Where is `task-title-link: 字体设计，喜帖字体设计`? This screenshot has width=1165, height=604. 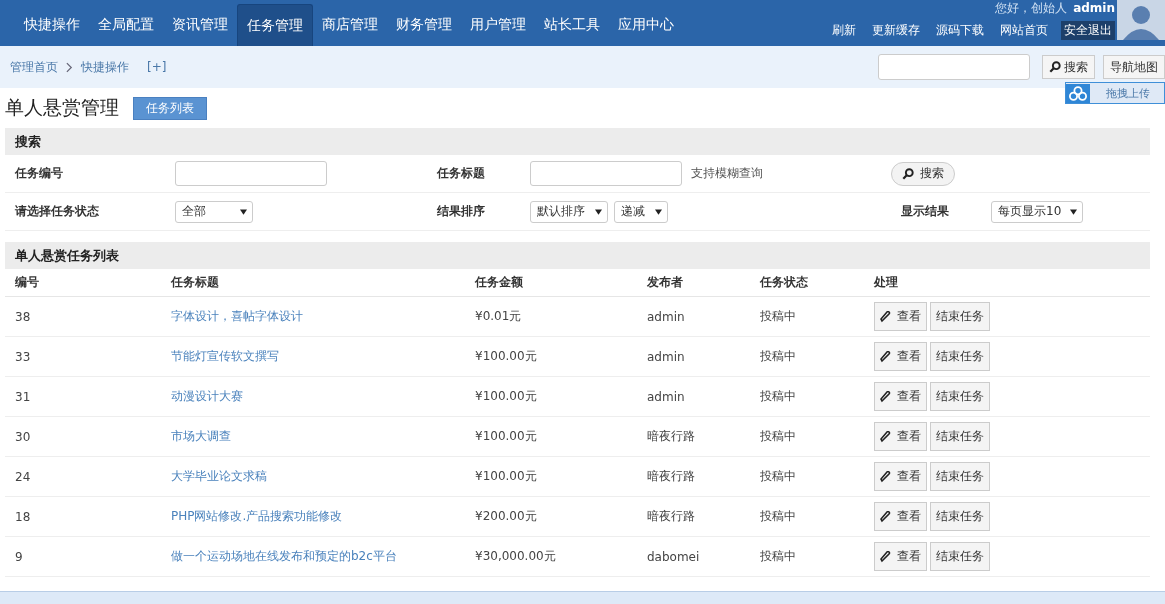 task-title-link: 字体设计，喜帖字体设计 is located at coordinates (237, 316).